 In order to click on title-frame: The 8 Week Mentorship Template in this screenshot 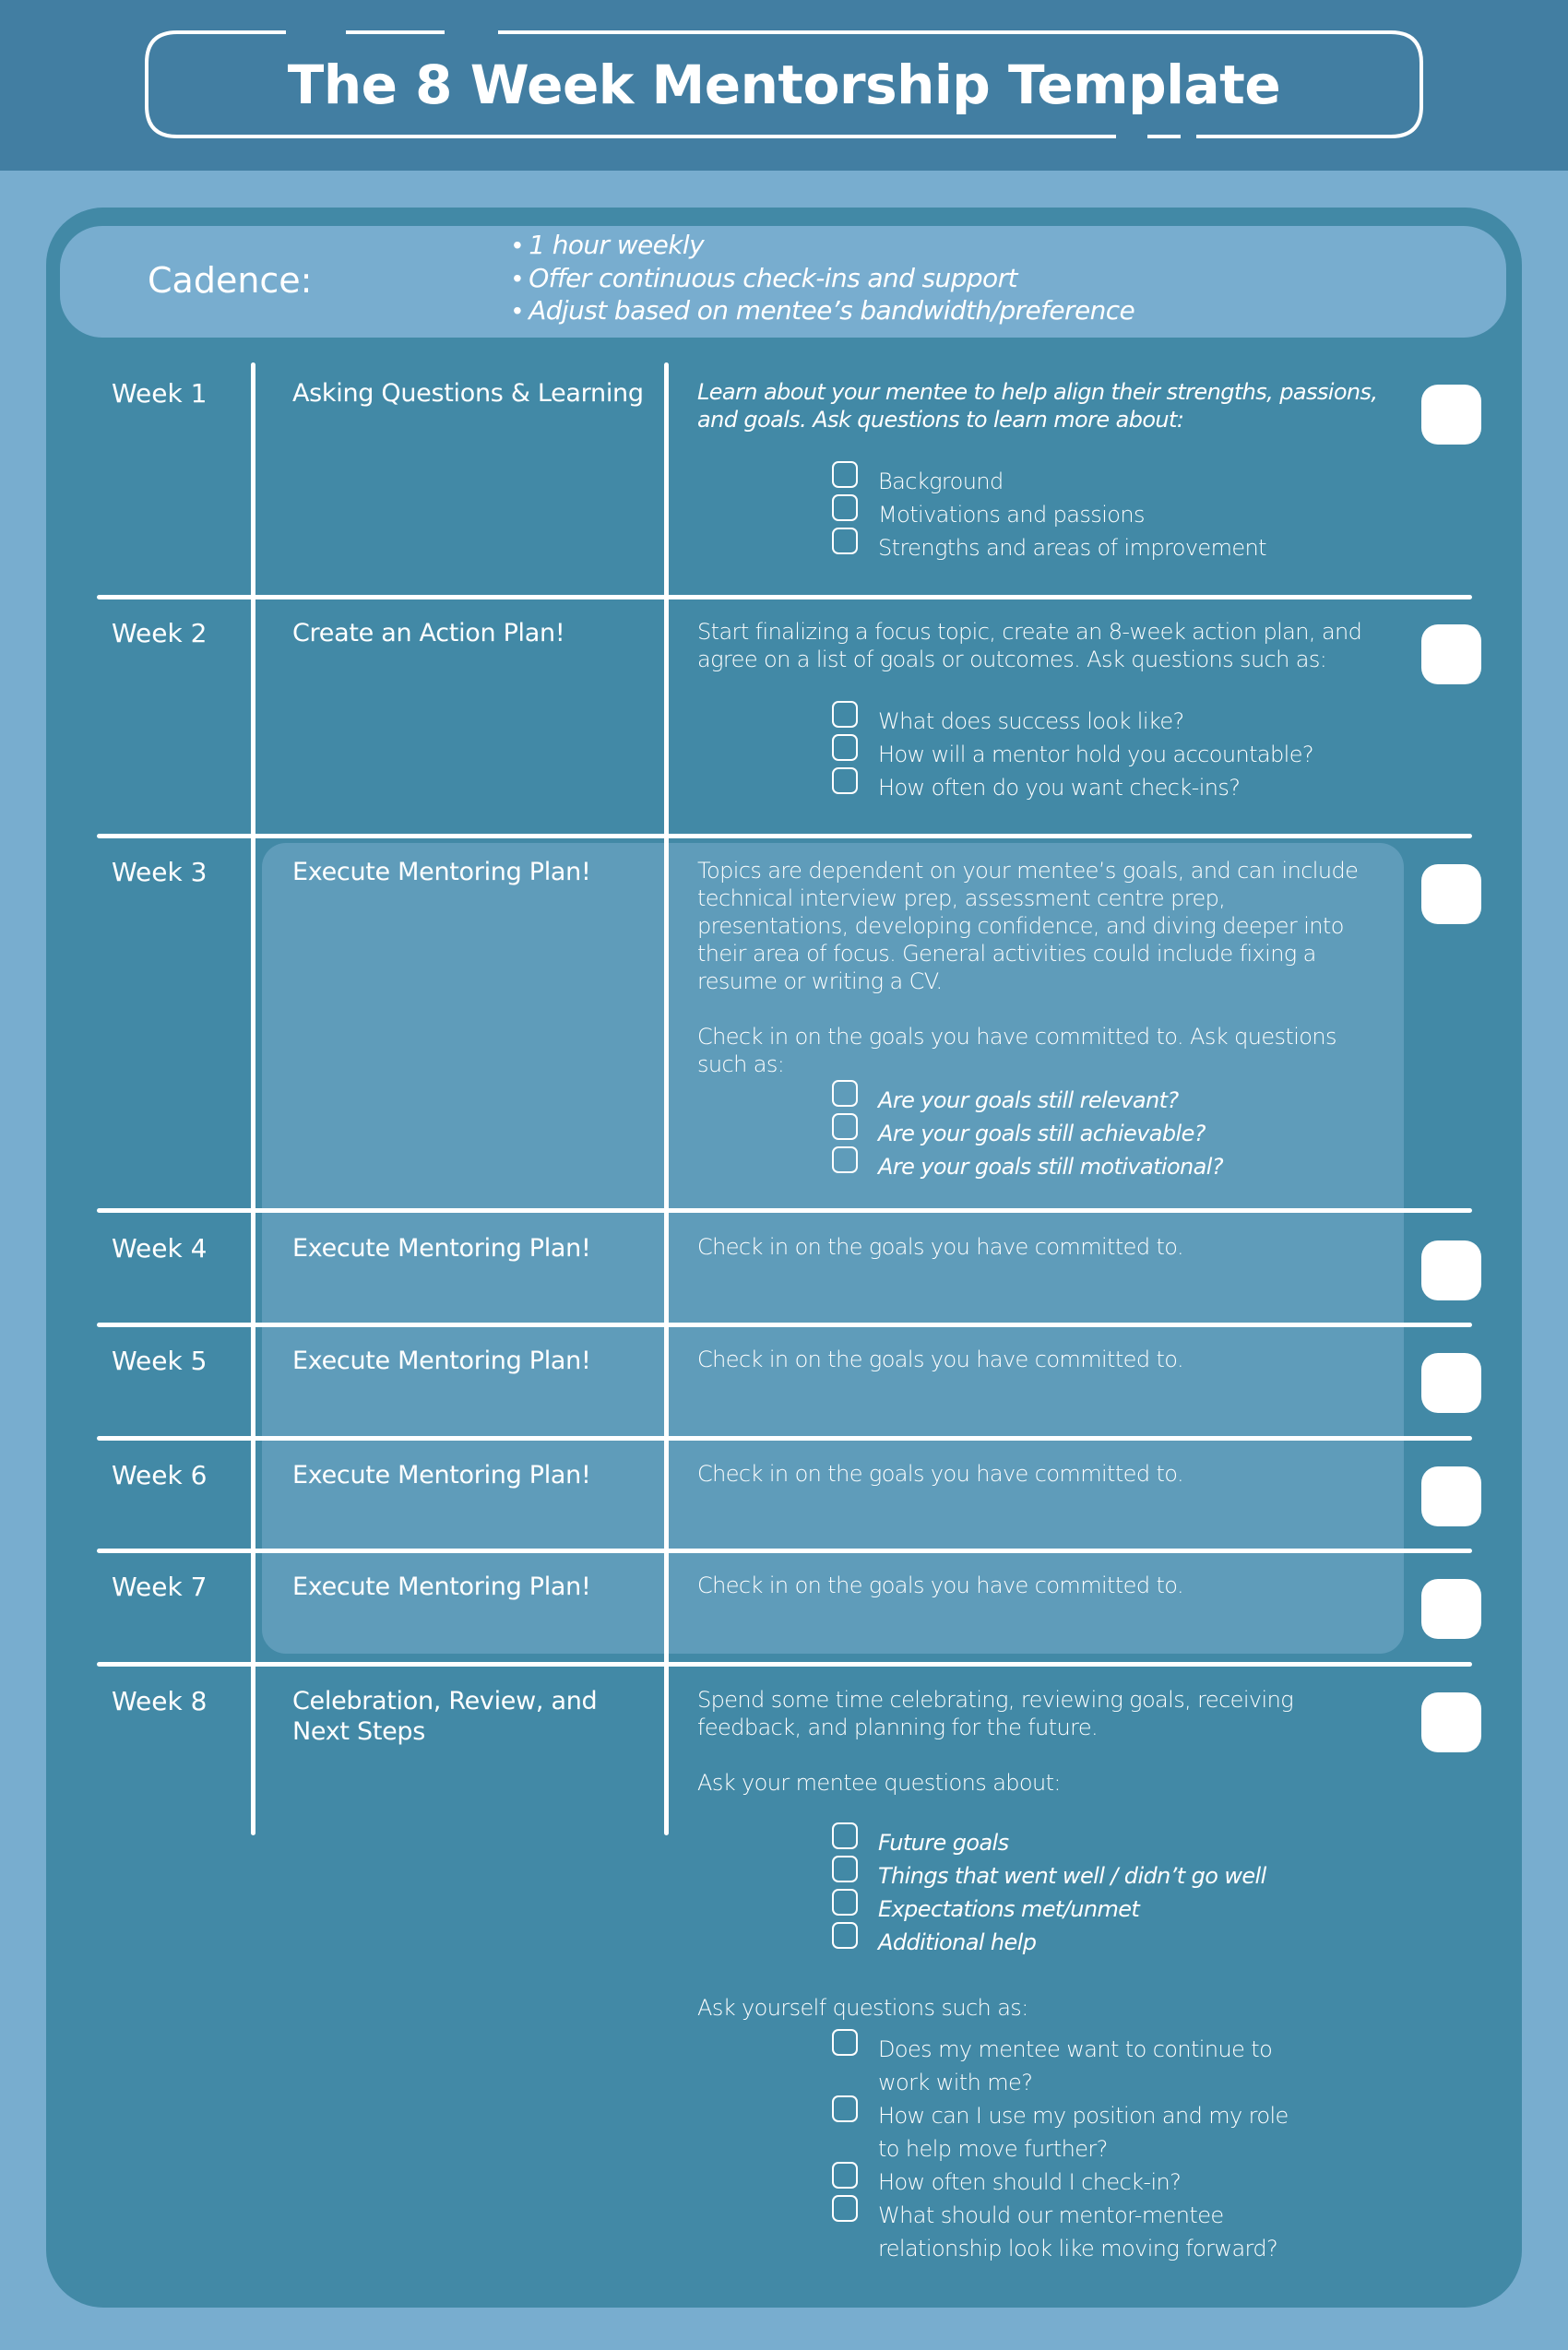, I will do `click(784, 84)`.